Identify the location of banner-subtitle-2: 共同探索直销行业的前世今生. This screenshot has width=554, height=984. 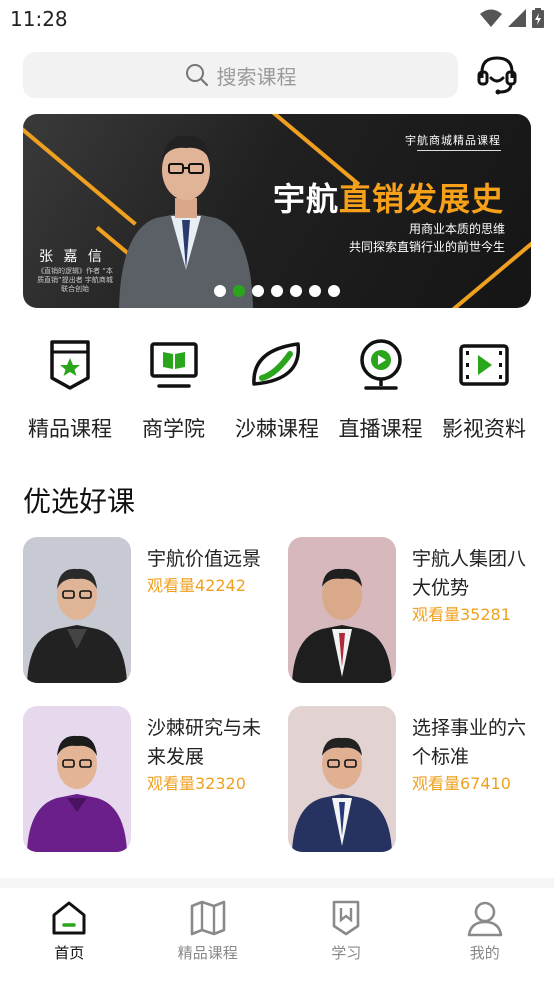
(426, 247).